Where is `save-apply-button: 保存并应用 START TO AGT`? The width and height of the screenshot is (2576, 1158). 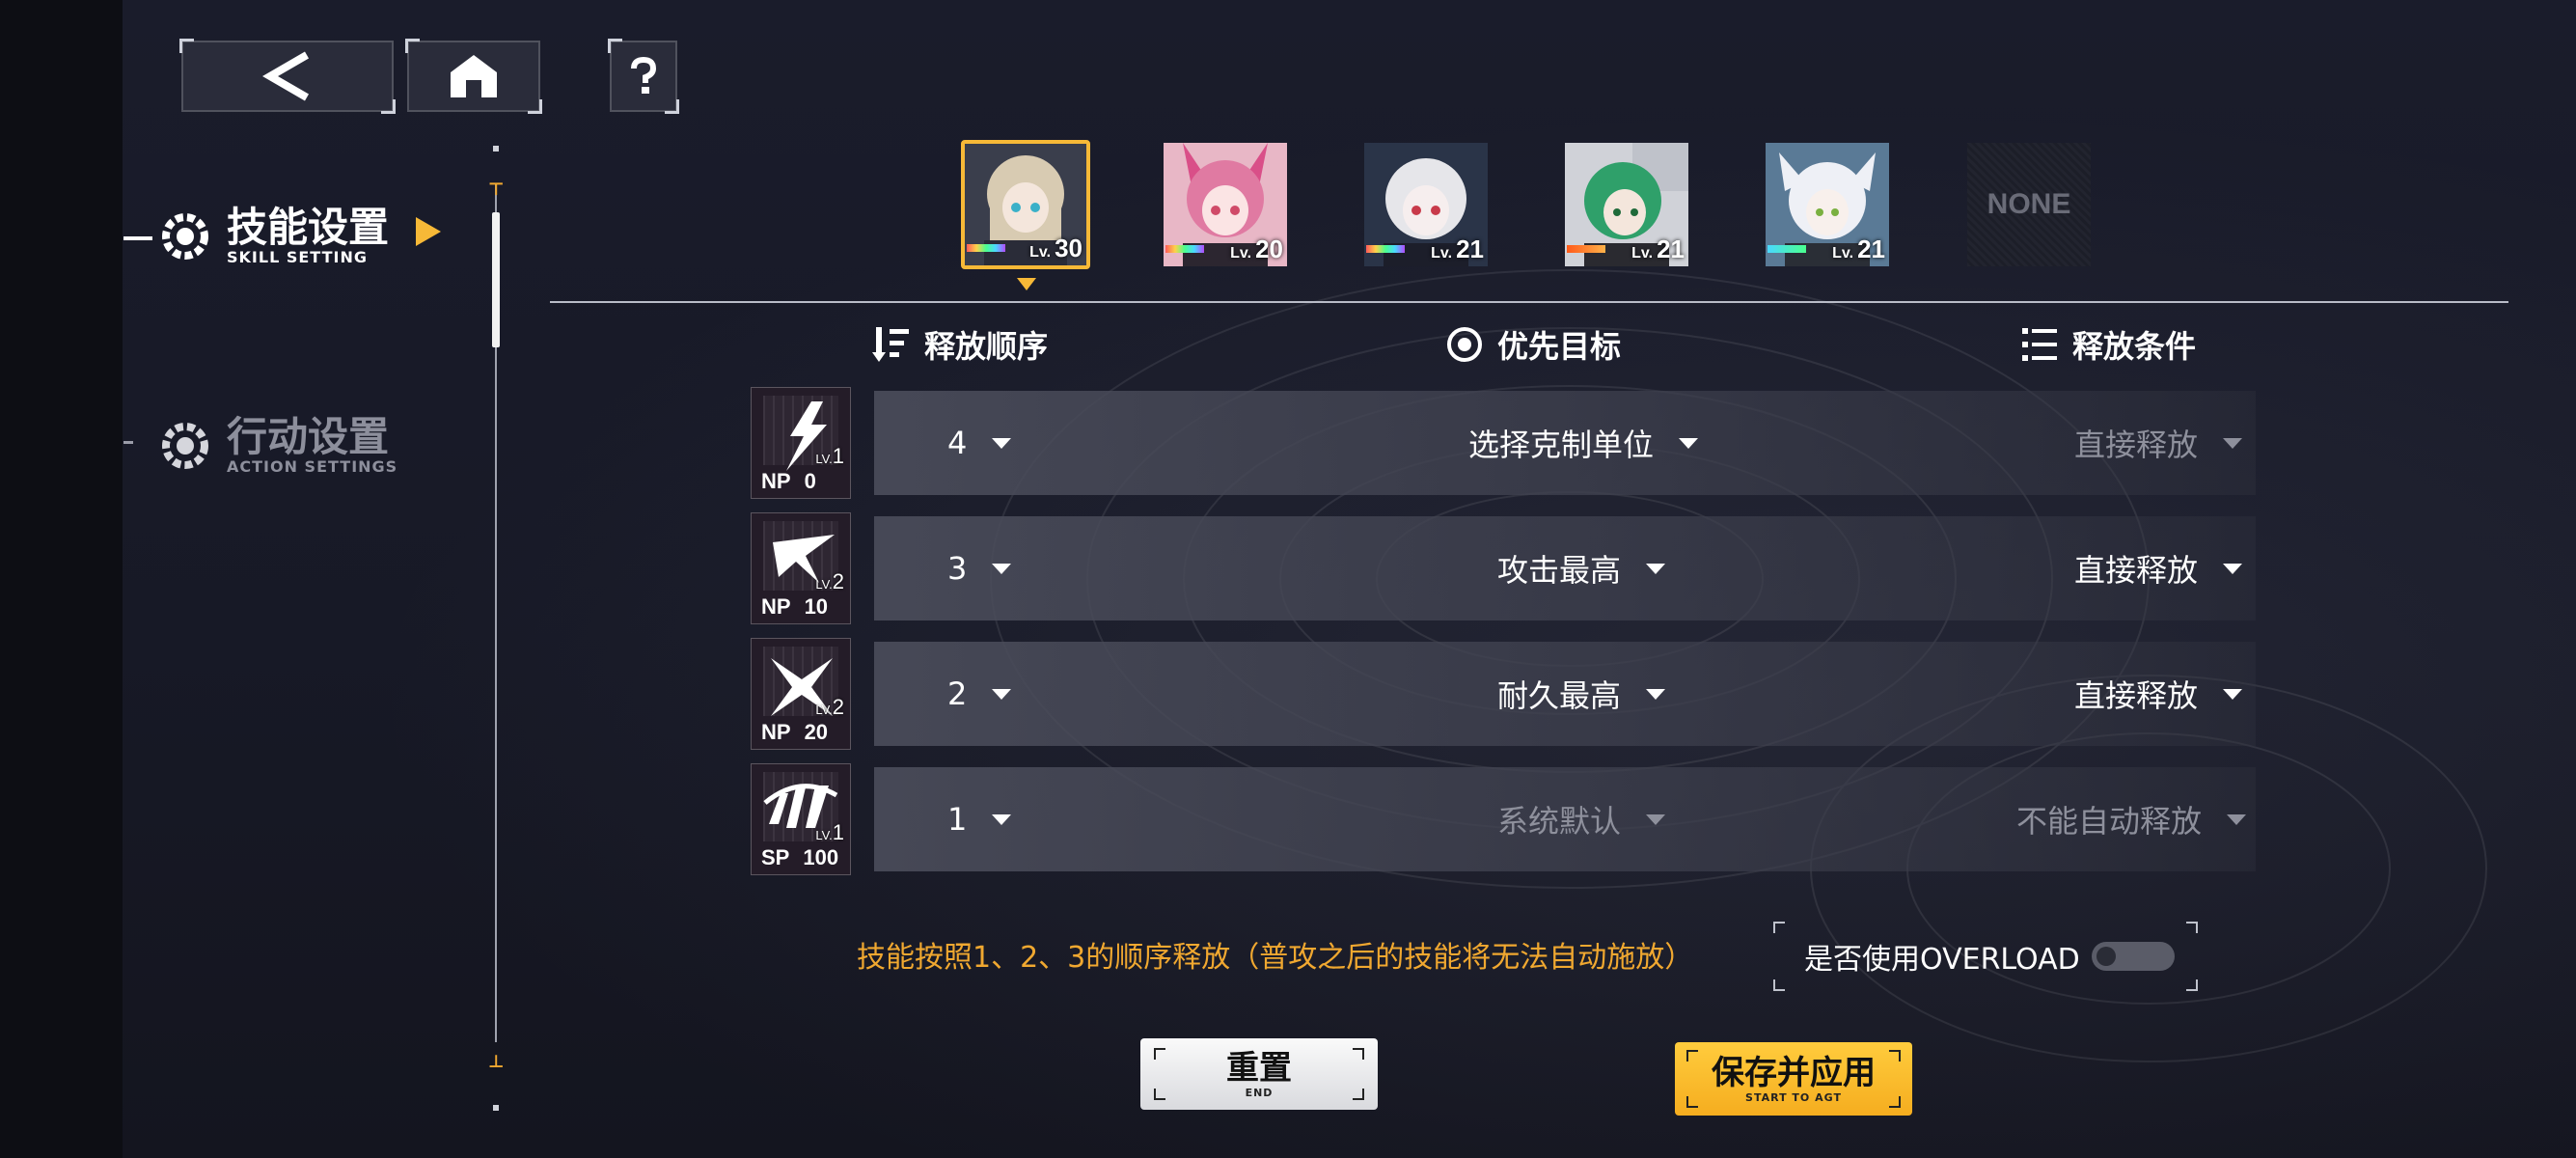 save-apply-button: 保存并应用 START TO AGT is located at coordinates (1794, 1079).